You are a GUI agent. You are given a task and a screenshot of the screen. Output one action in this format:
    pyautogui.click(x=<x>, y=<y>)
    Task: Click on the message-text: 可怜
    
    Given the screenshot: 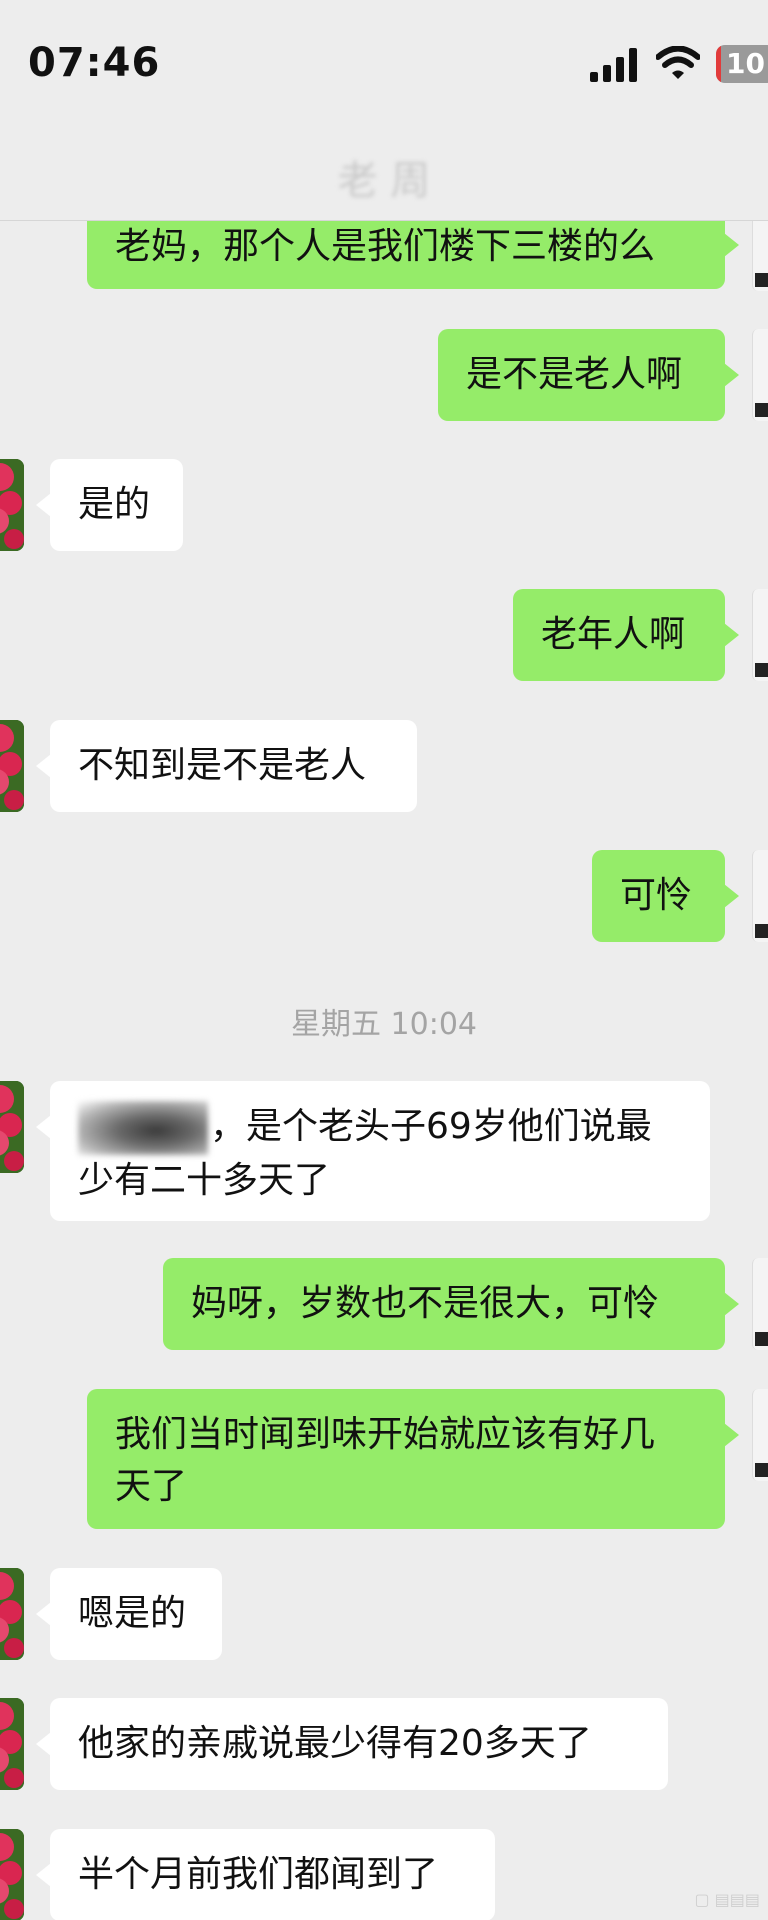 What is the action you would take?
    pyautogui.click(x=656, y=895)
    